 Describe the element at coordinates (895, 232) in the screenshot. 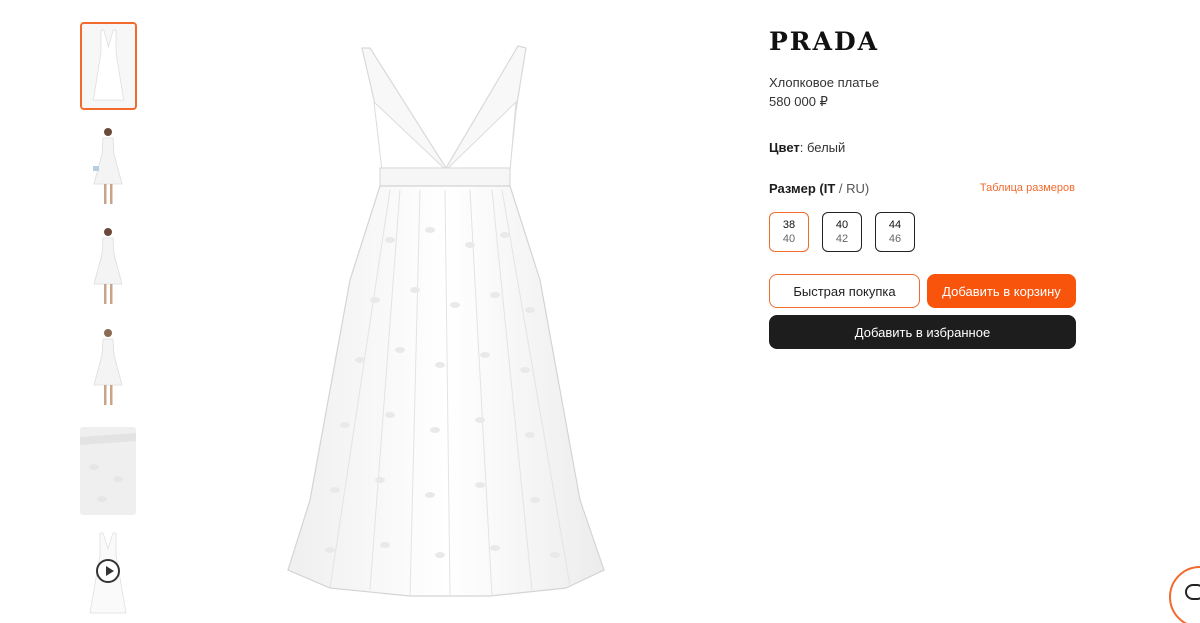

I see `size-option-44: 44 46` at that location.